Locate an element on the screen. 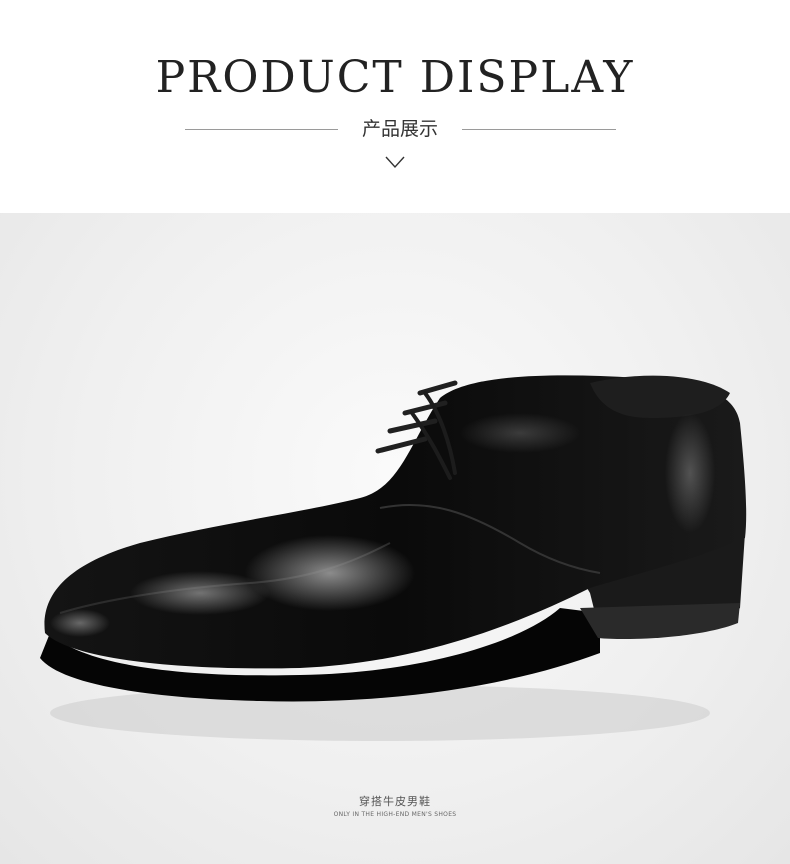  chevron-down-icon is located at coordinates (395, 162).